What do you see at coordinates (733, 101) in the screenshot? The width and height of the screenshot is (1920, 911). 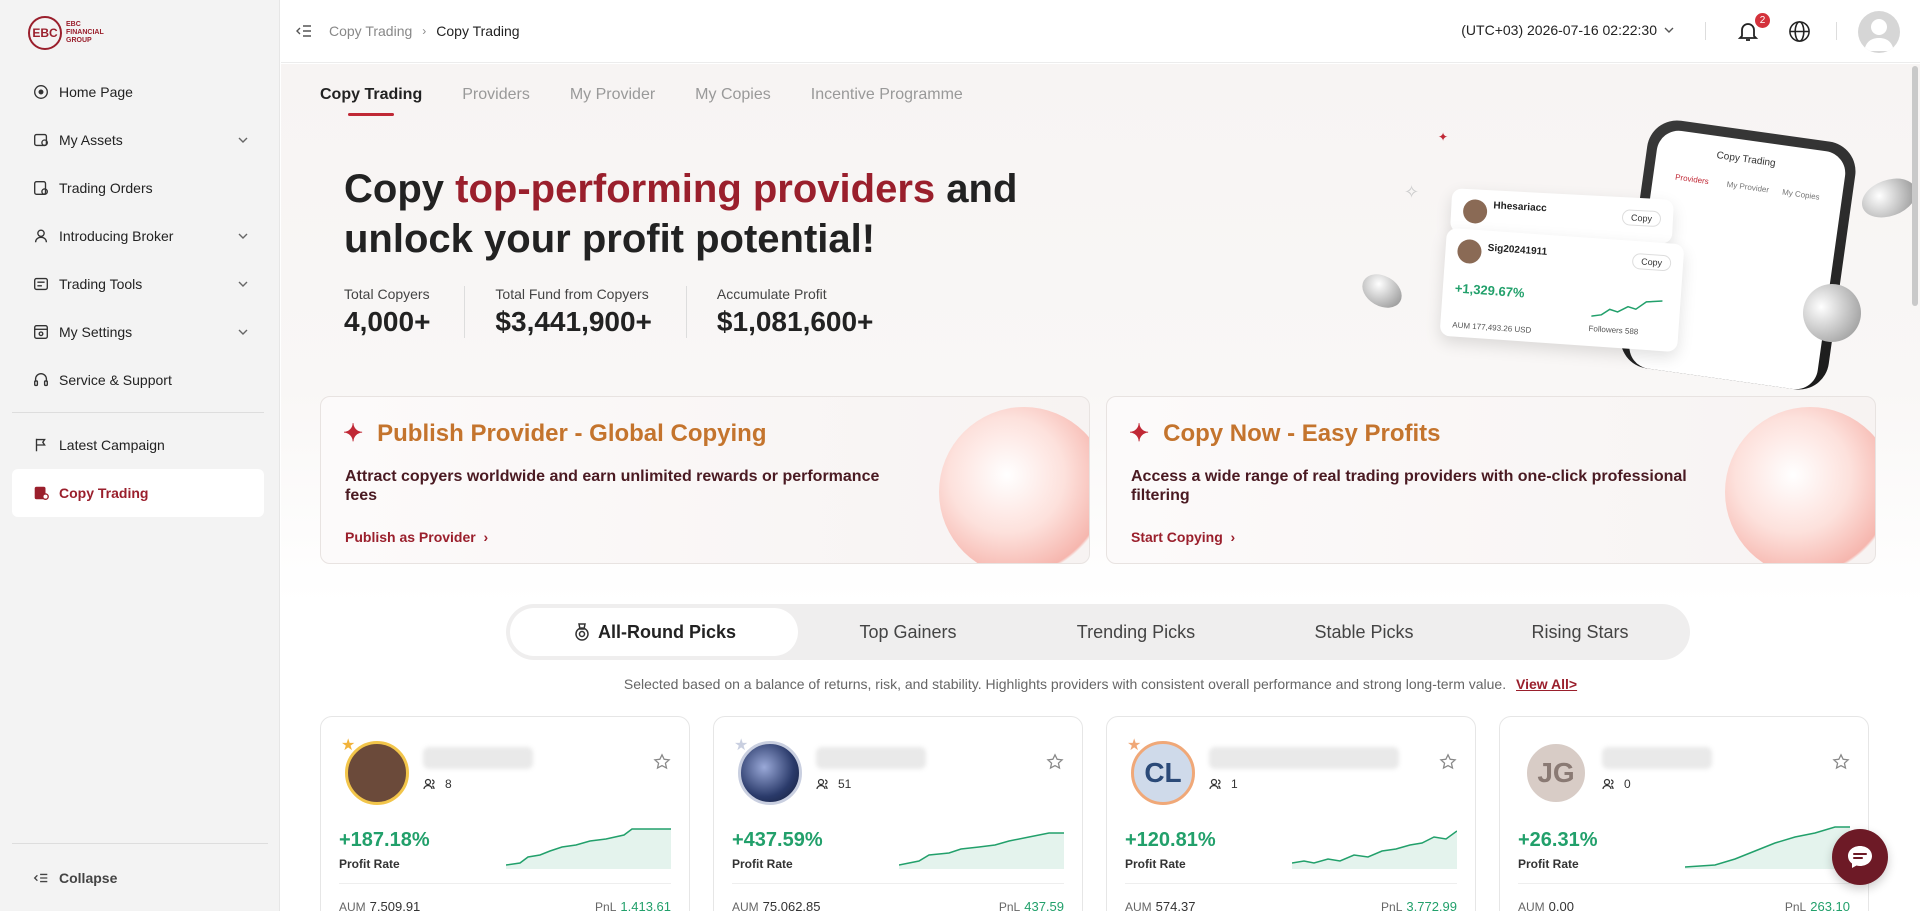 I see `tab-my-copies: My Copies` at bounding box center [733, 101].